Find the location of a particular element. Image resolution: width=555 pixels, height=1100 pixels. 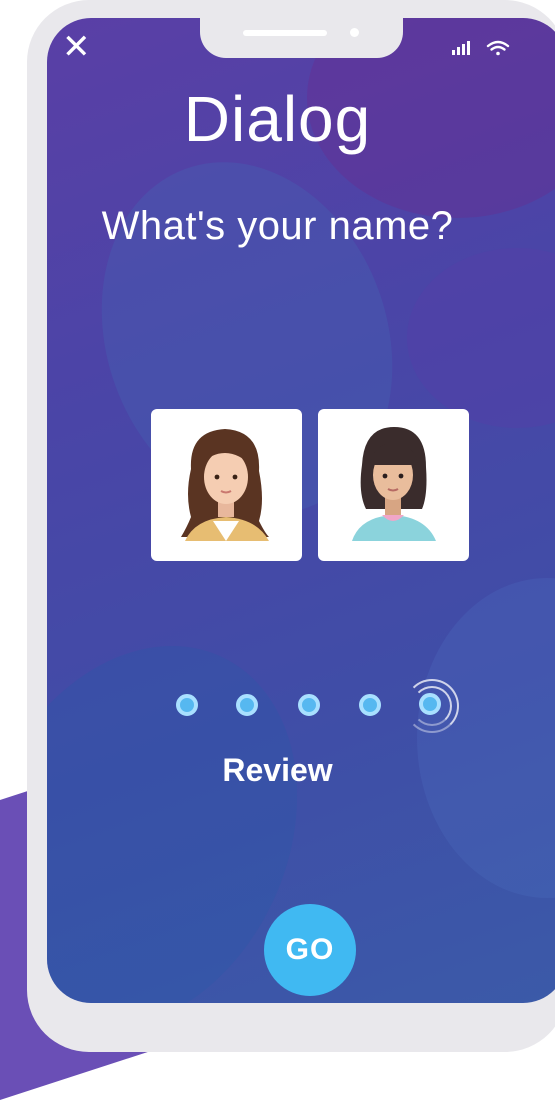

page-title: Dialog is located at coordinates (277, 119).